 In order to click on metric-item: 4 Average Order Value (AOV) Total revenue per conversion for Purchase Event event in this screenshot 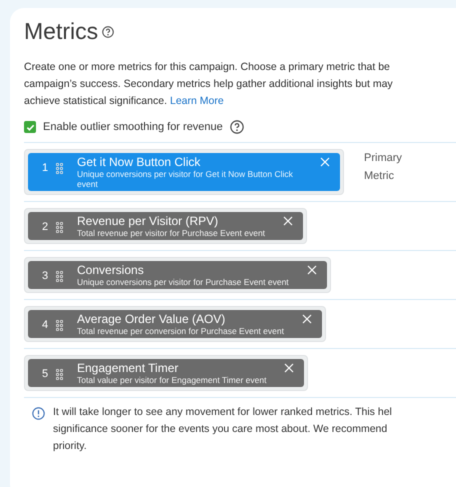, I will do `click(175, 324)`.